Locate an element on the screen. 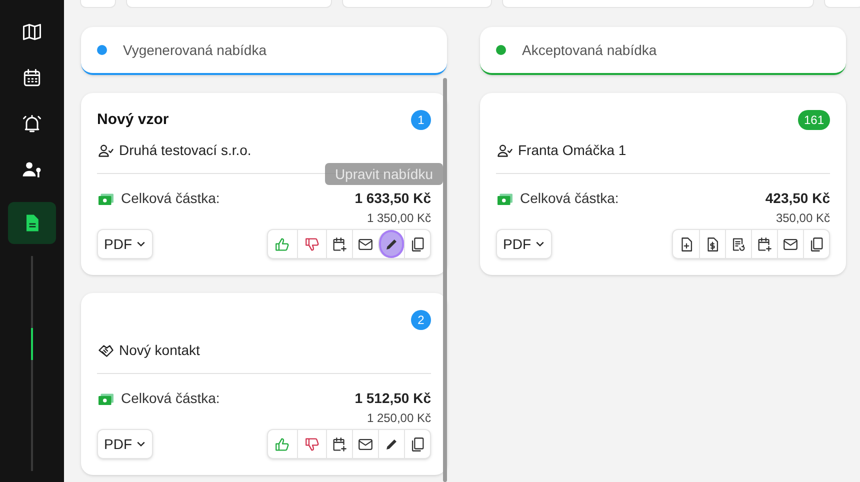 The image size is (860, 482). column-title: Akceptovaná nabídka is located at coordinates (589, 50).